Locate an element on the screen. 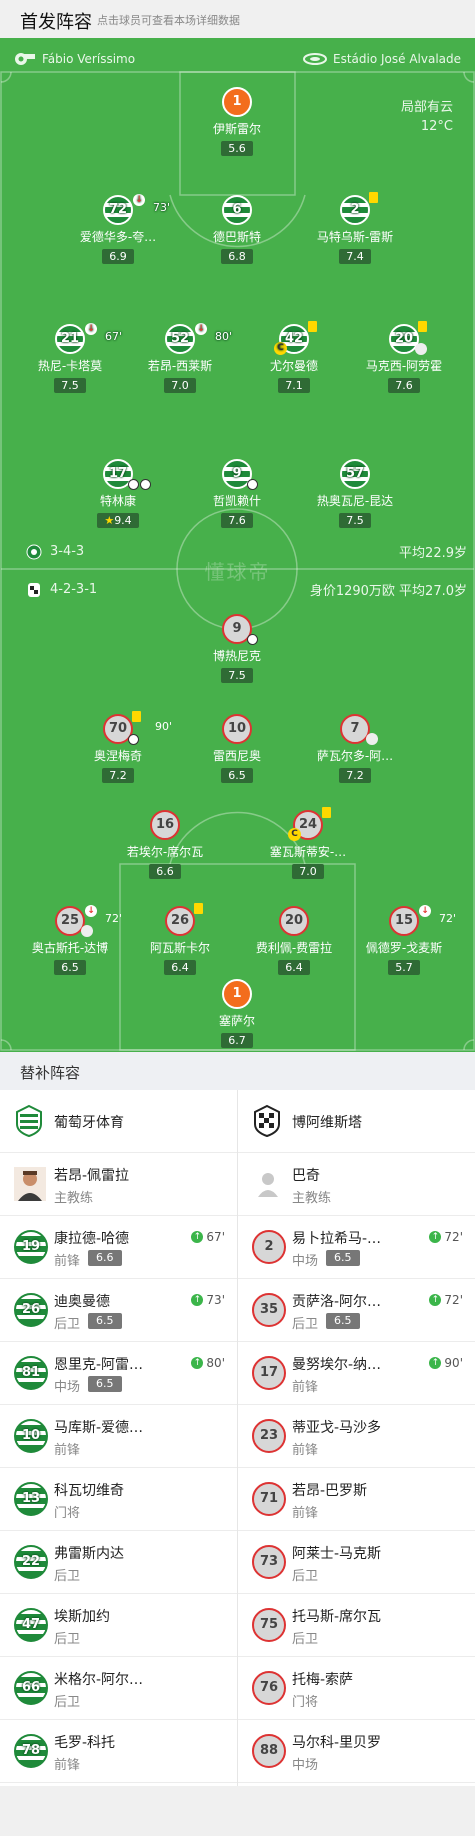 This screenshot has height=1836, width=475. sub-player-row: 47 埃斯加约 后卫 is located at coordinates (118, 1625).